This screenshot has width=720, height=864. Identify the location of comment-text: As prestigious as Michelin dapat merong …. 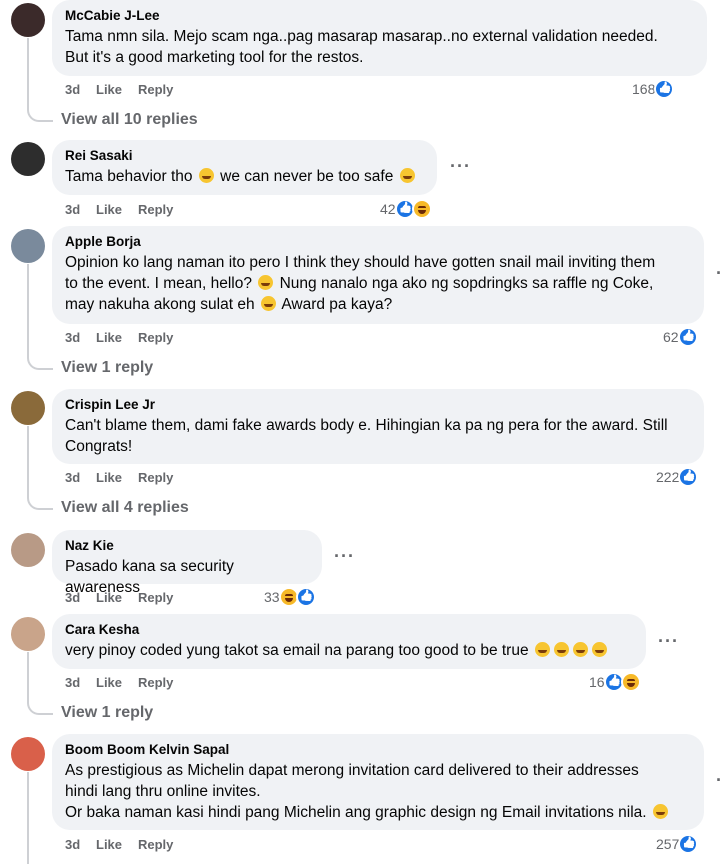
(378, 791).